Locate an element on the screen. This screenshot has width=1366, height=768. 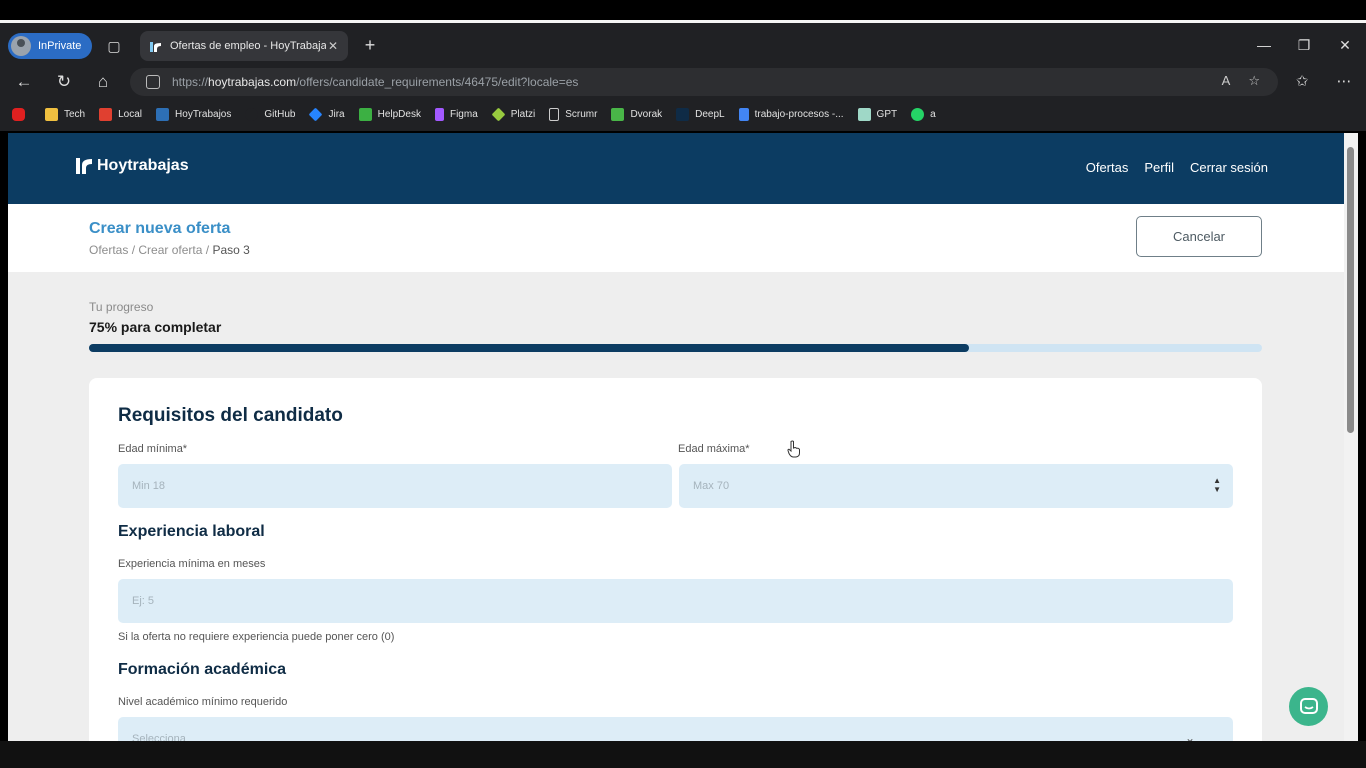
bookmark-label: a is located at coordinates (933, 114).